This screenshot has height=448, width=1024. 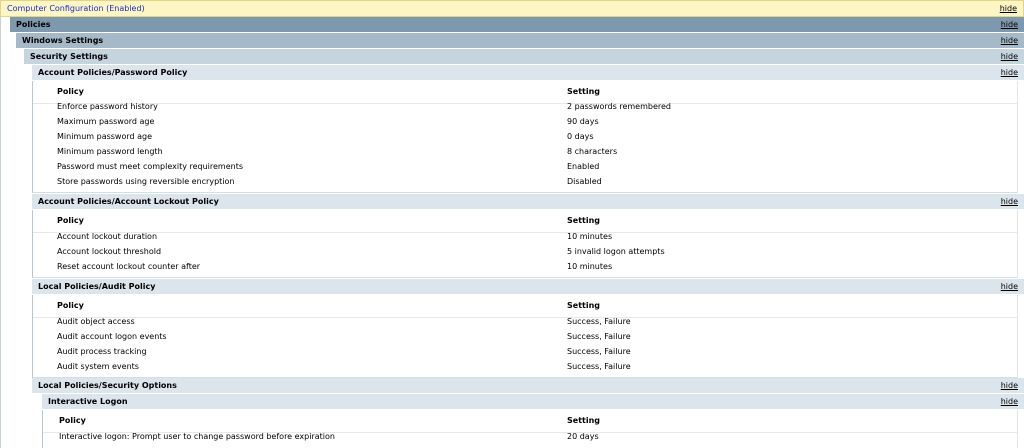 I want to click on windows-settings-title: Windows Settings, so click(x=63, y=40).